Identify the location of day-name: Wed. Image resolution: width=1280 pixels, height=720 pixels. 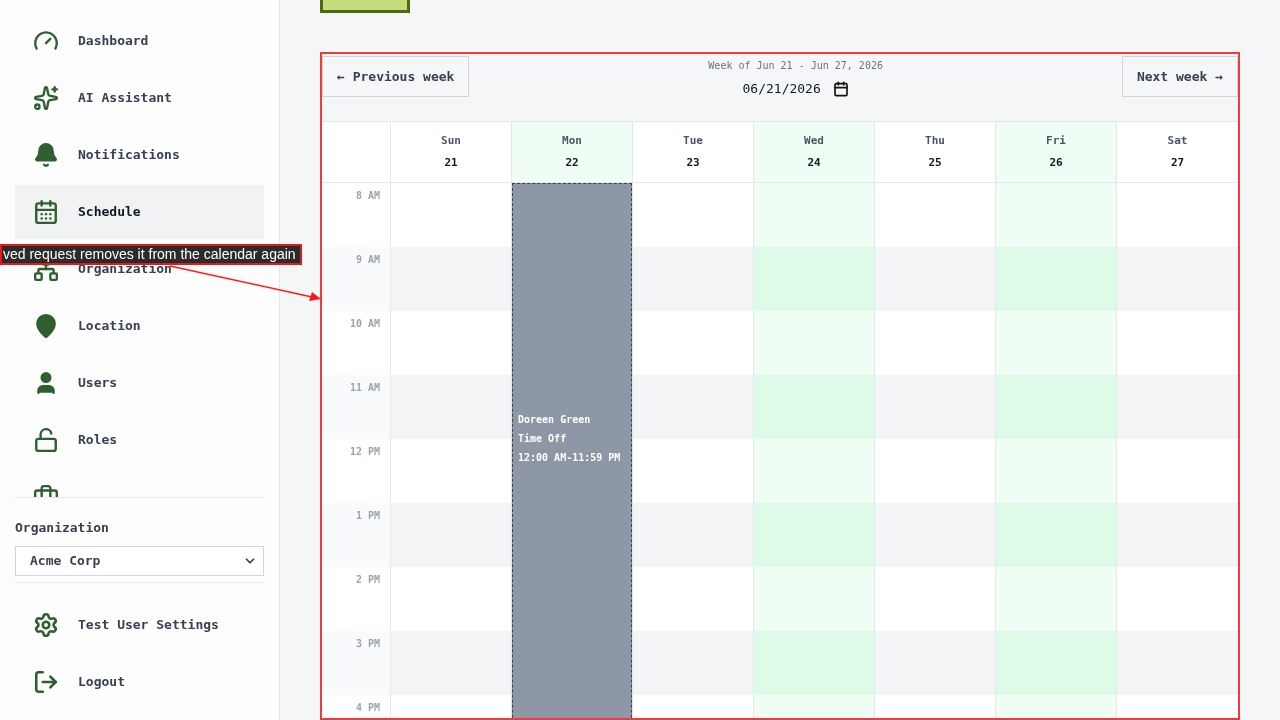
(814, 140).